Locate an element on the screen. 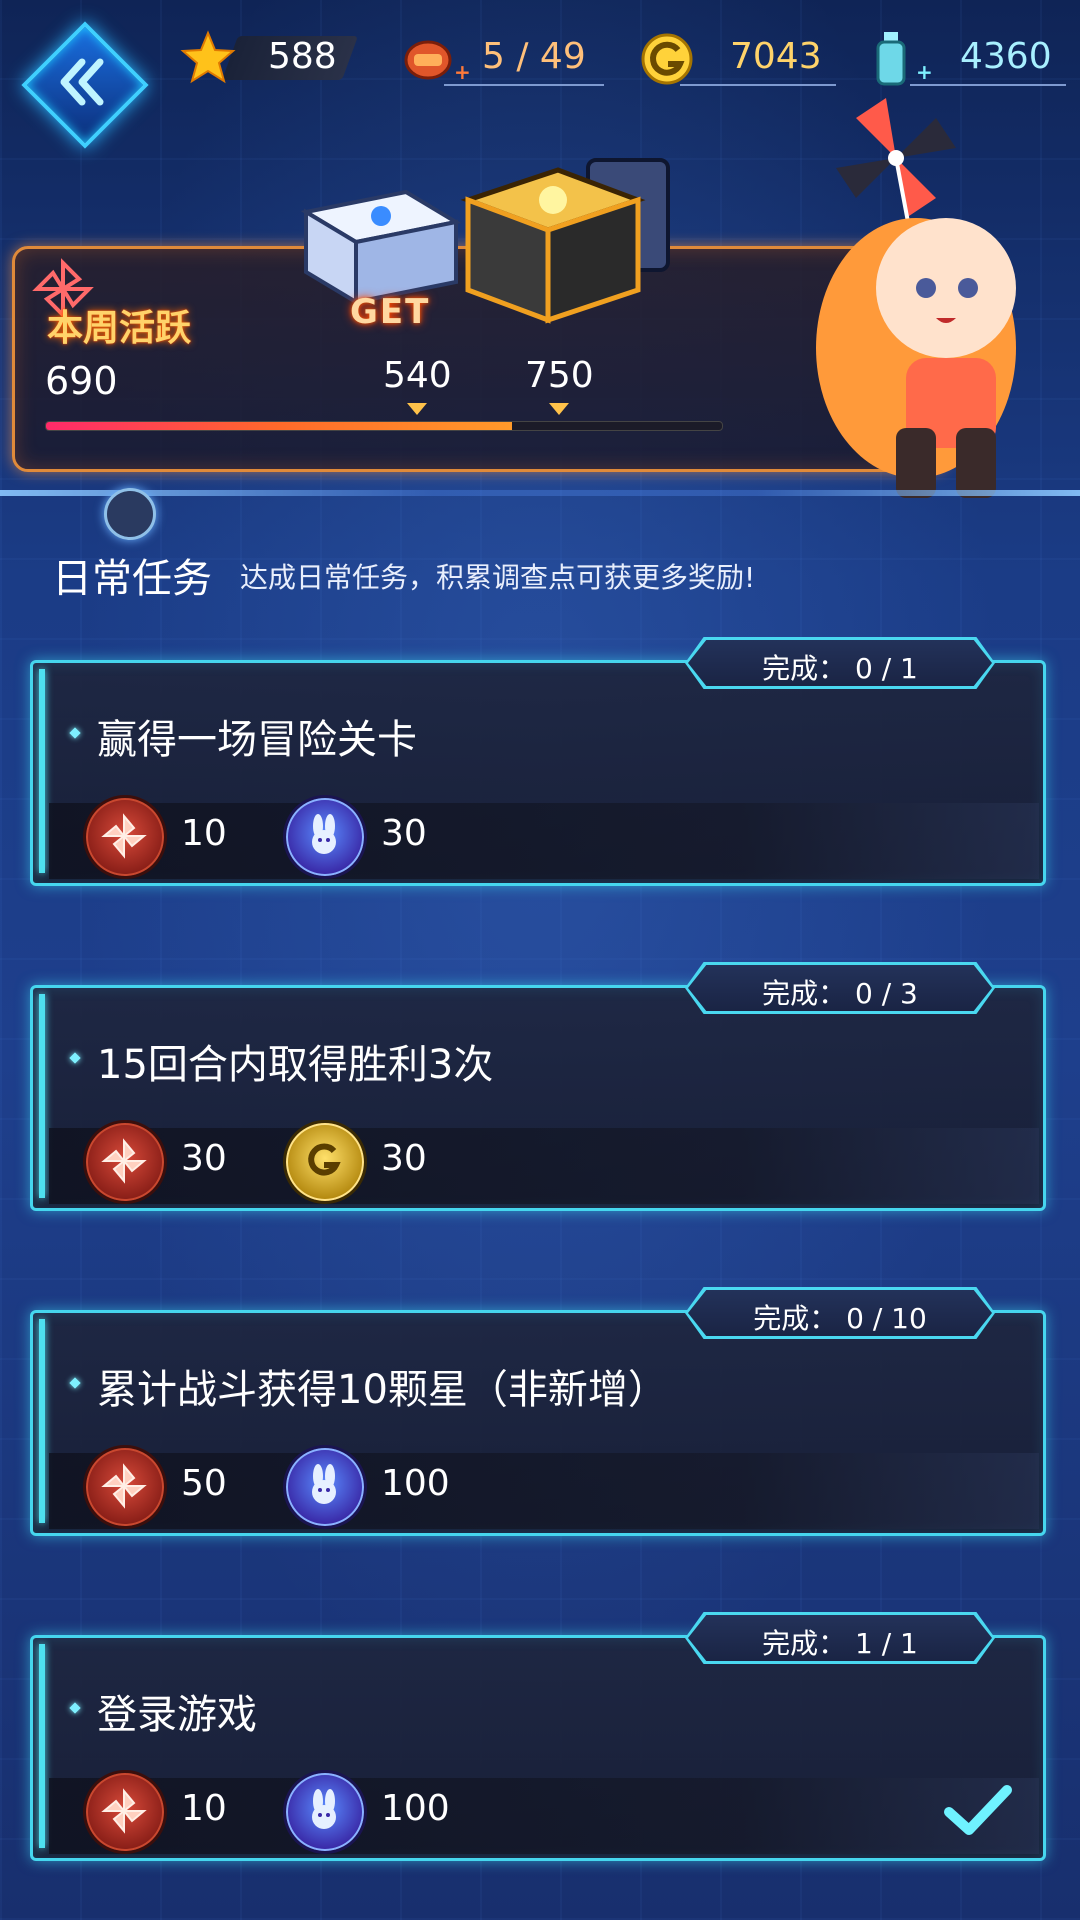 The height and width of the screenshot is (1920, 1080). gold-value: 7043 is located at coordinates (776, 56).